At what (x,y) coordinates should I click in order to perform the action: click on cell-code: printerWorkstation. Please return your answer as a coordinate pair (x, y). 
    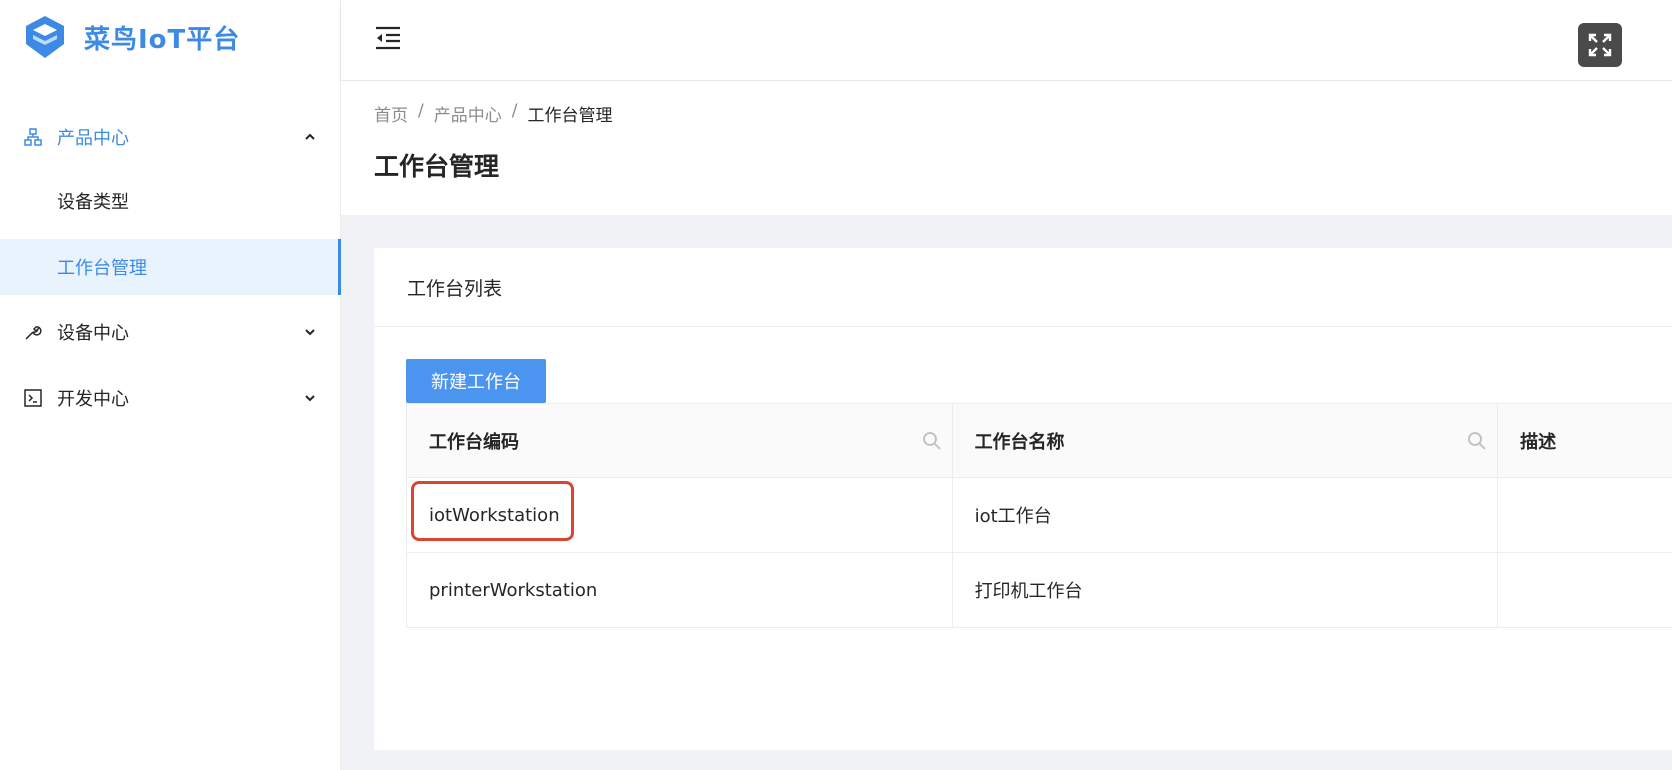
    Looking at the image, I should click on (680, 590).